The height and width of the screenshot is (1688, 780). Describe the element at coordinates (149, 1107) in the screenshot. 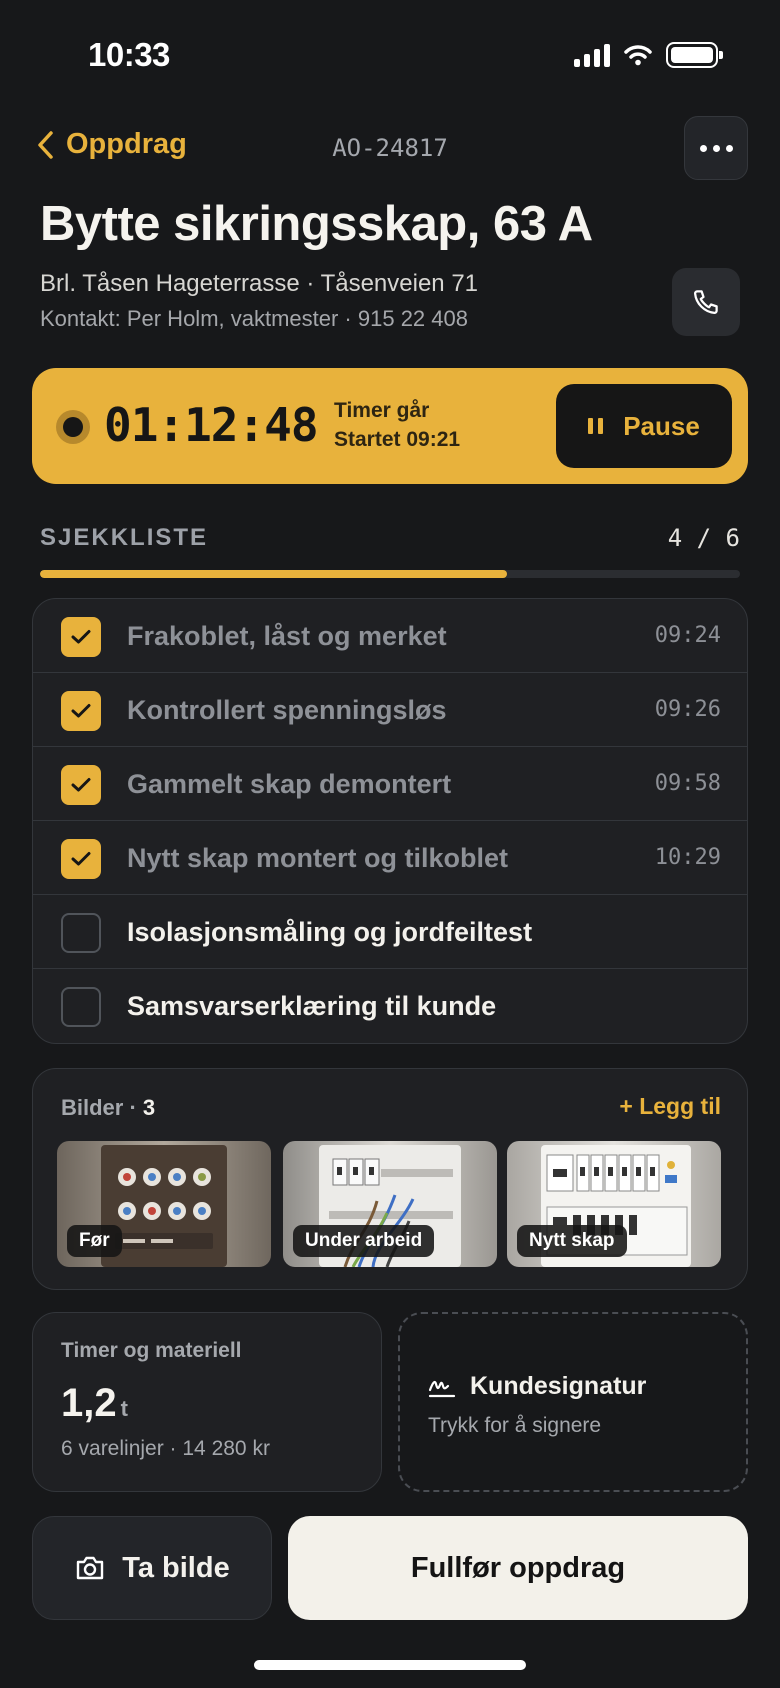

I see `photos-count: 3` at that location.